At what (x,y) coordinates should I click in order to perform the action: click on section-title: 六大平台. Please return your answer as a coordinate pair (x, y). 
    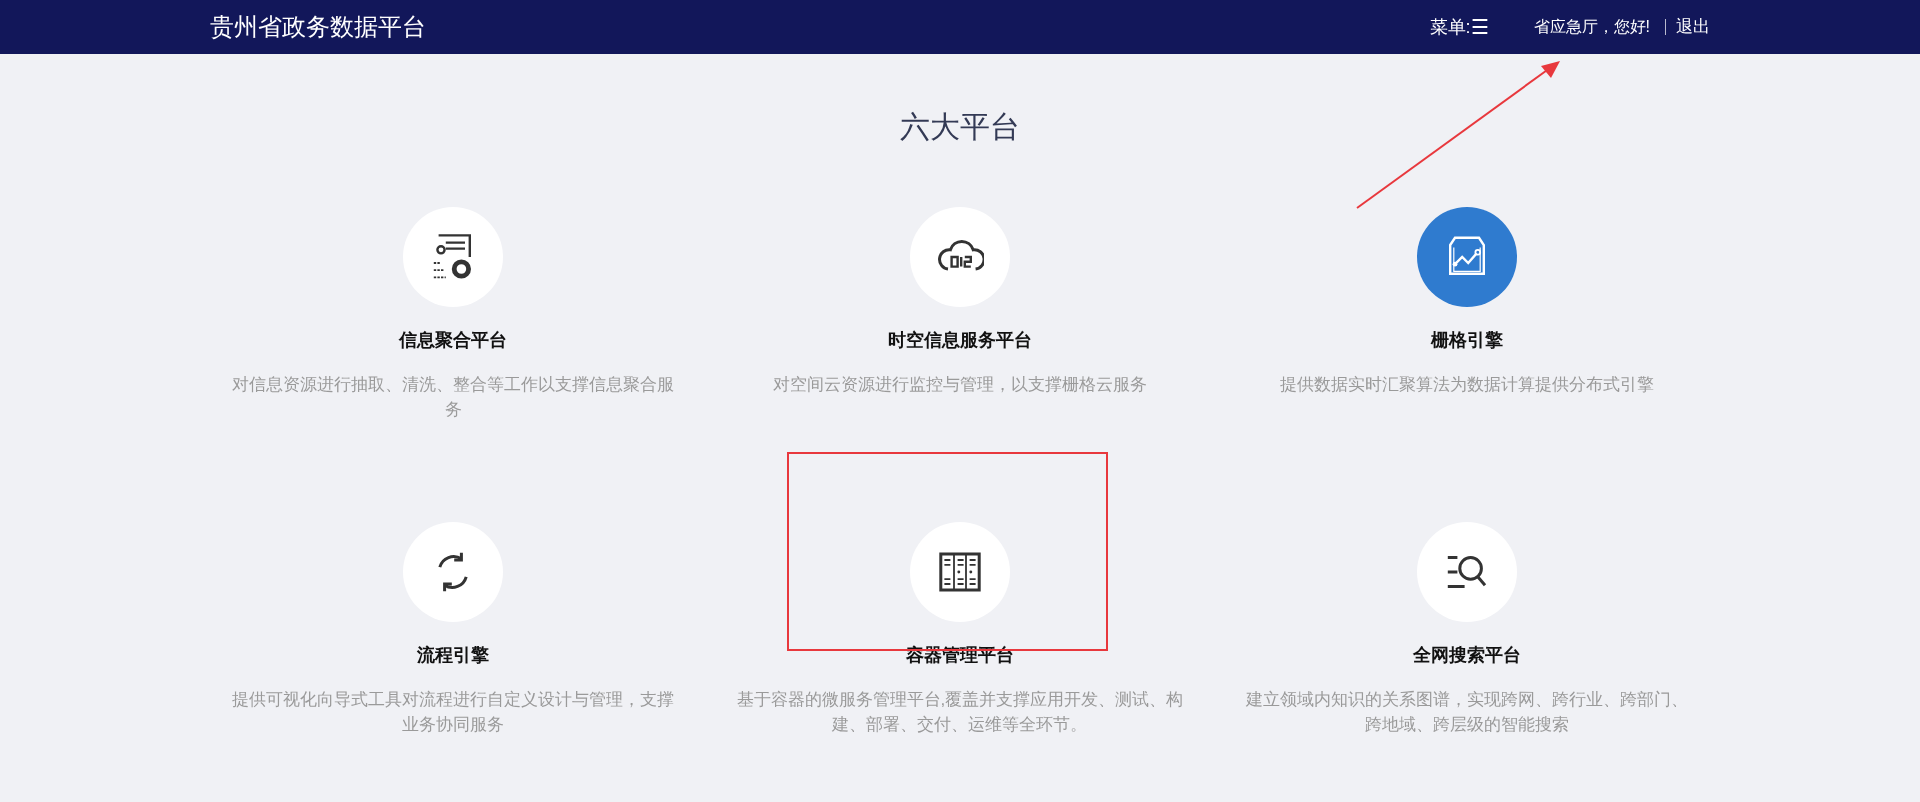
    Looking at the image, I should click on (960, 127).